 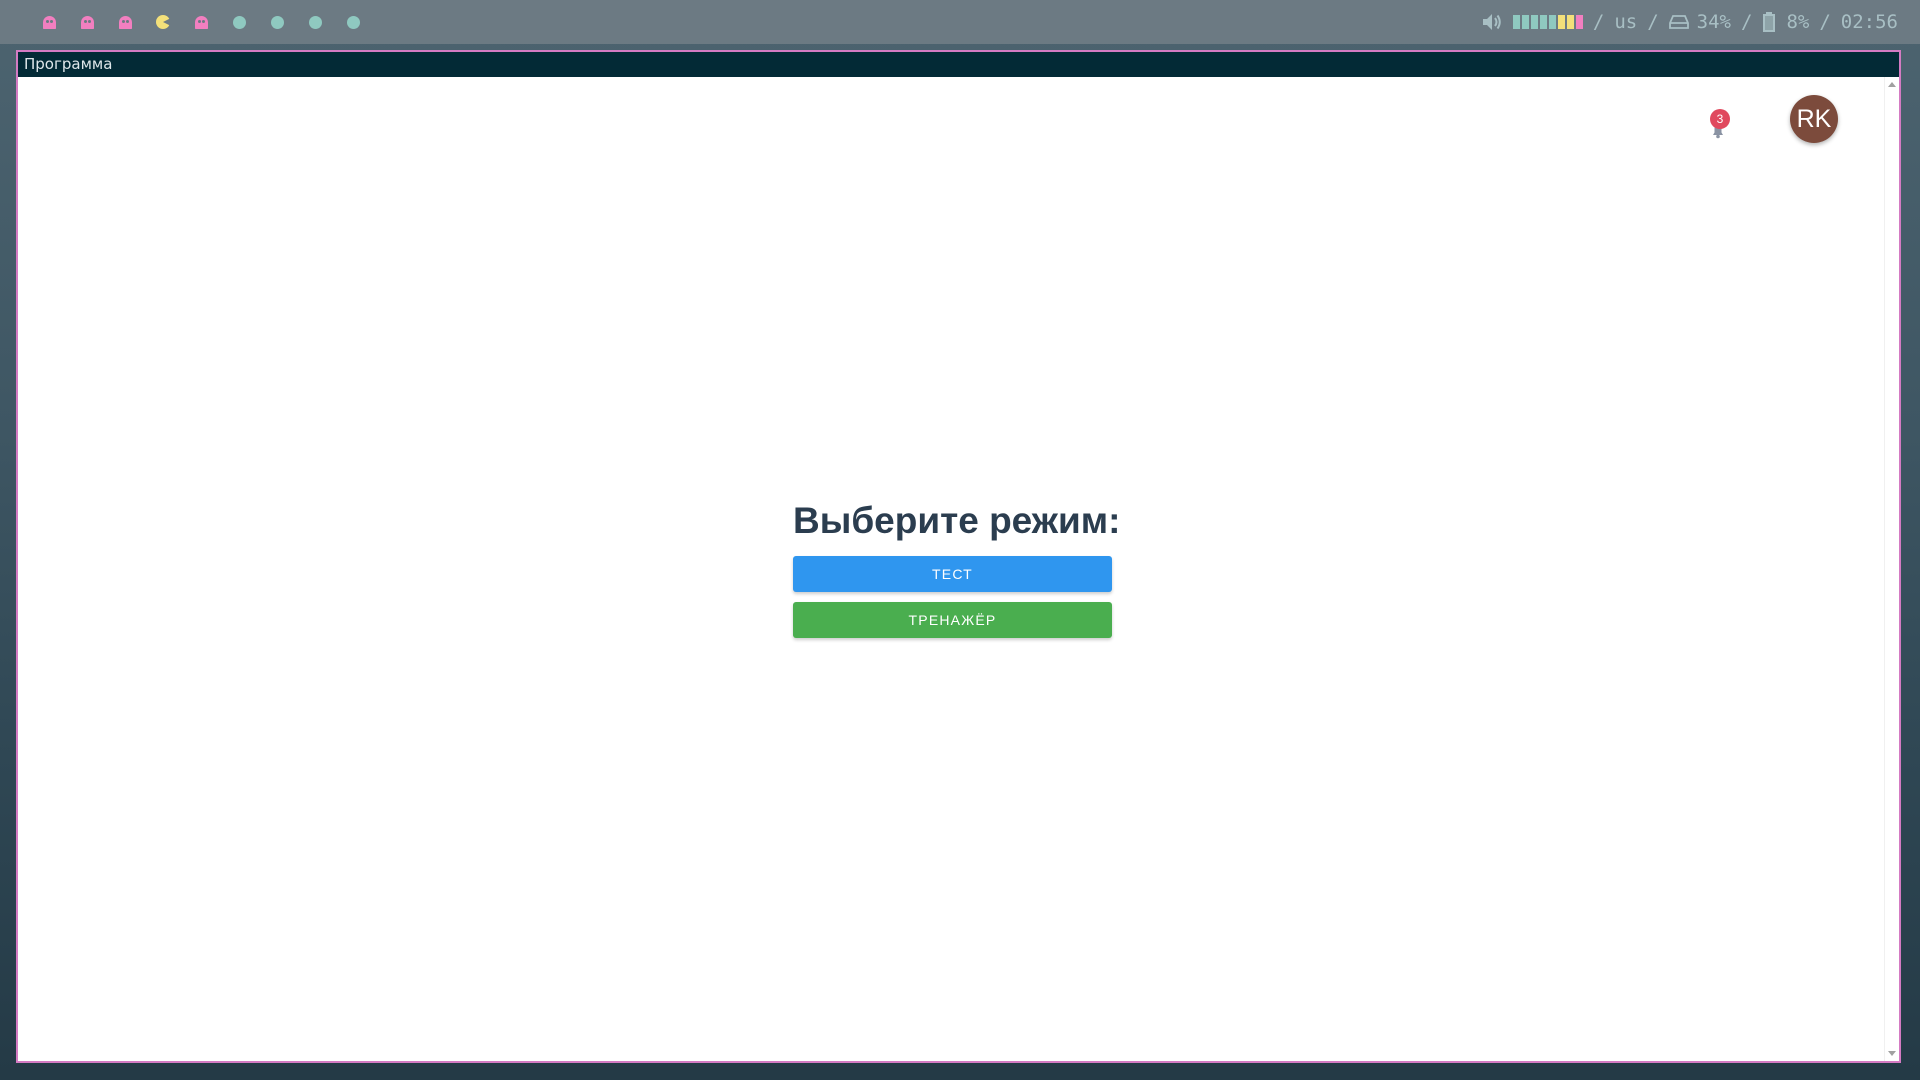 I want to click on scrollbar, so click(x=1891, y=569).